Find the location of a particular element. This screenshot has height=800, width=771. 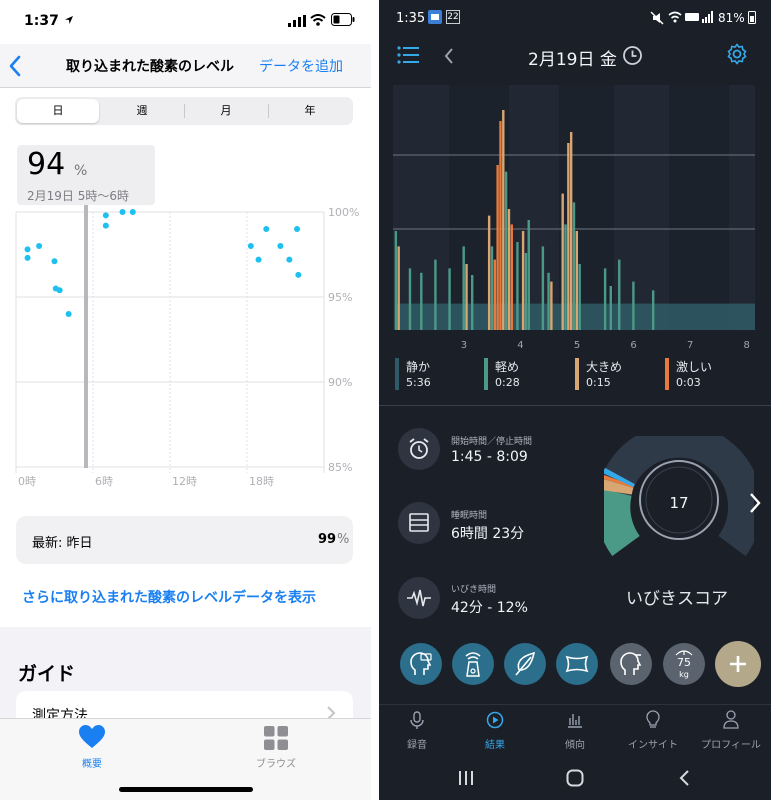

scale-dial-icon is located at coordinates (684, 653).